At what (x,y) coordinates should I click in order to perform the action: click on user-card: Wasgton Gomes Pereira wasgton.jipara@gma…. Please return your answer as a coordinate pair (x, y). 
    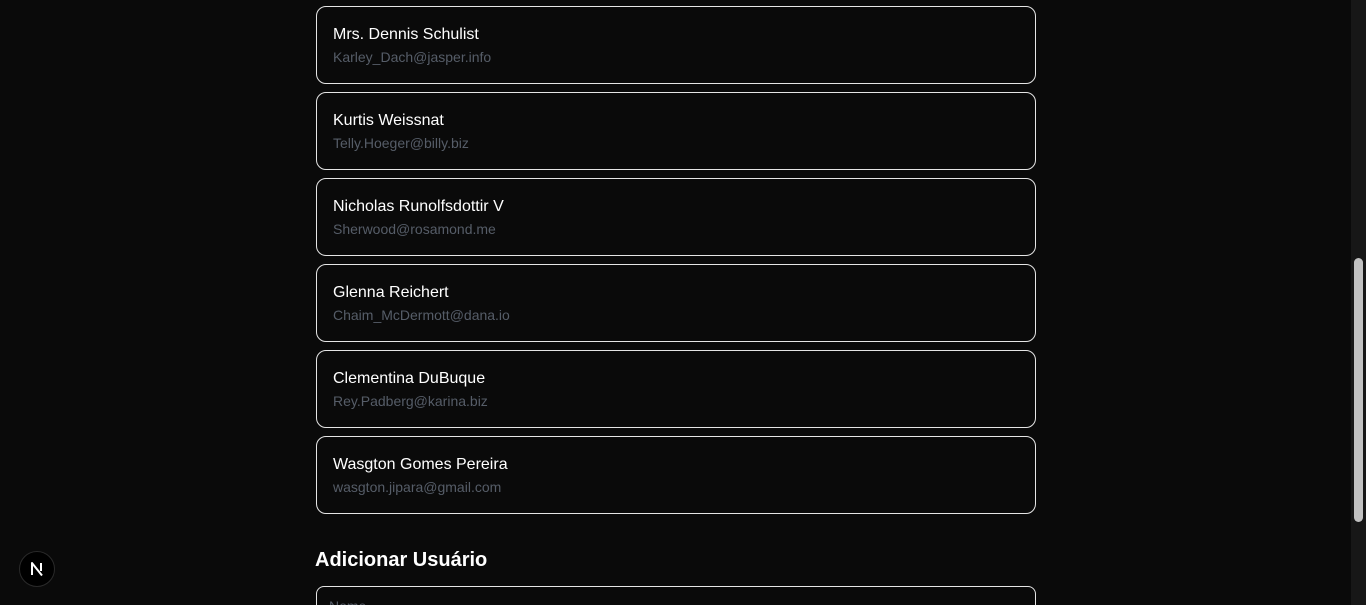
    Looking at the image, I should click on (676, 475).